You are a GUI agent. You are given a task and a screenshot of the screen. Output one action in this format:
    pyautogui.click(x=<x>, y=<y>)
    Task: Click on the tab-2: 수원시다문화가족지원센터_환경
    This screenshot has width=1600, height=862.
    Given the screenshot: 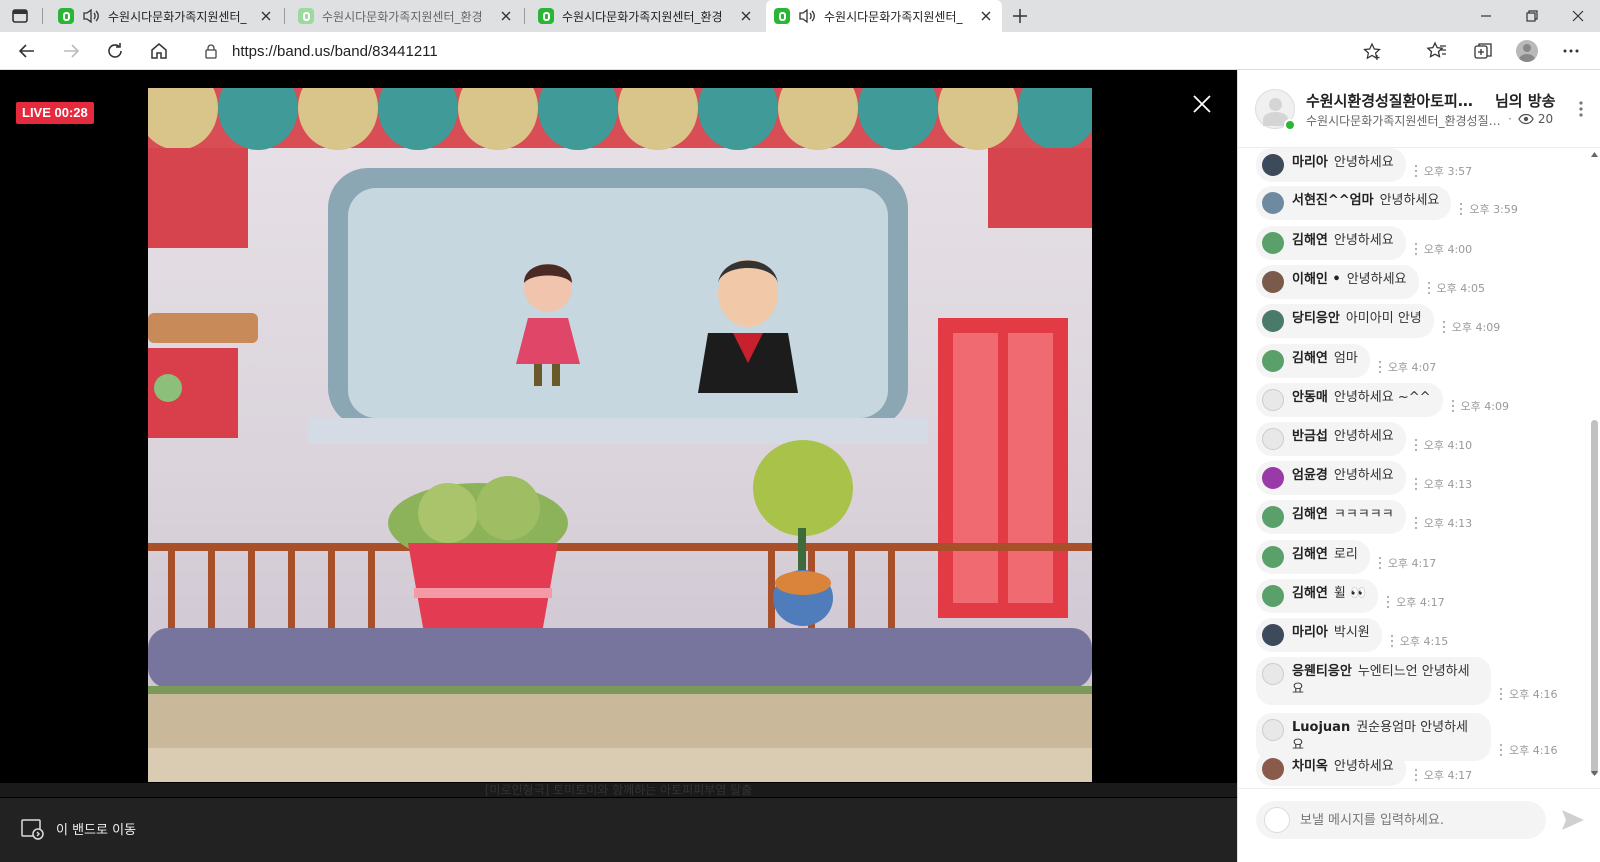 What is the action you would take?
    pyautogui.click(x=406, y=16)
    